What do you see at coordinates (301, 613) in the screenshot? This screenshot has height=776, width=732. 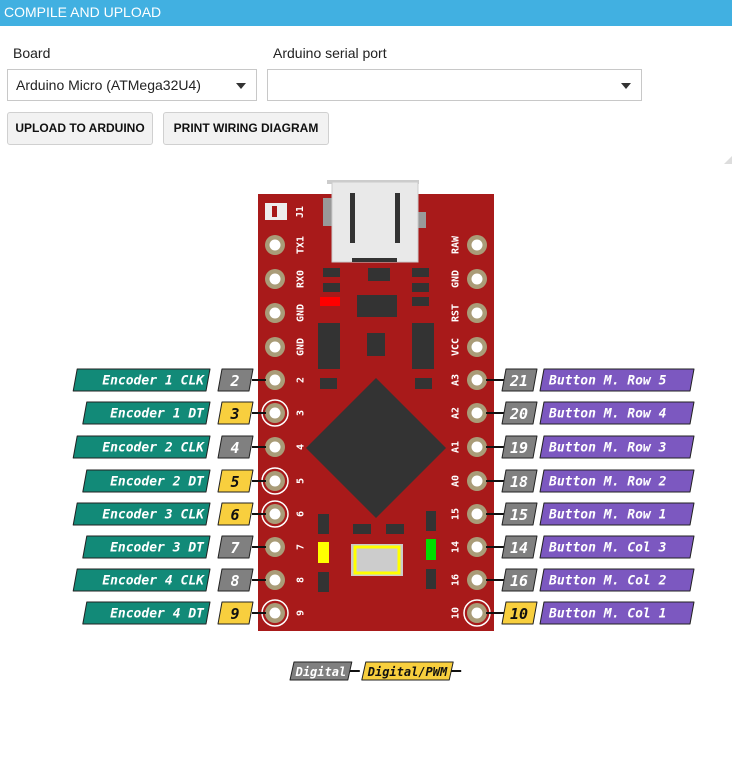 I see `pin-name: 9` at bounding box center [301, 613].